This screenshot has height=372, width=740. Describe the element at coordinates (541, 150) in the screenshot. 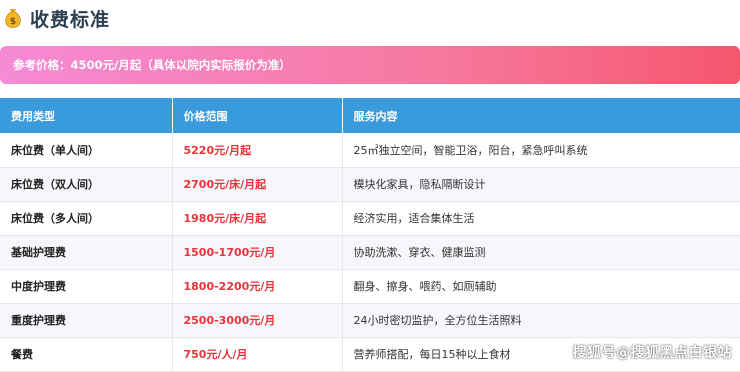

I see `service-cell: 25㎡独立空间，智能卫浴，阳台，紧急呼叫系统` at that location.